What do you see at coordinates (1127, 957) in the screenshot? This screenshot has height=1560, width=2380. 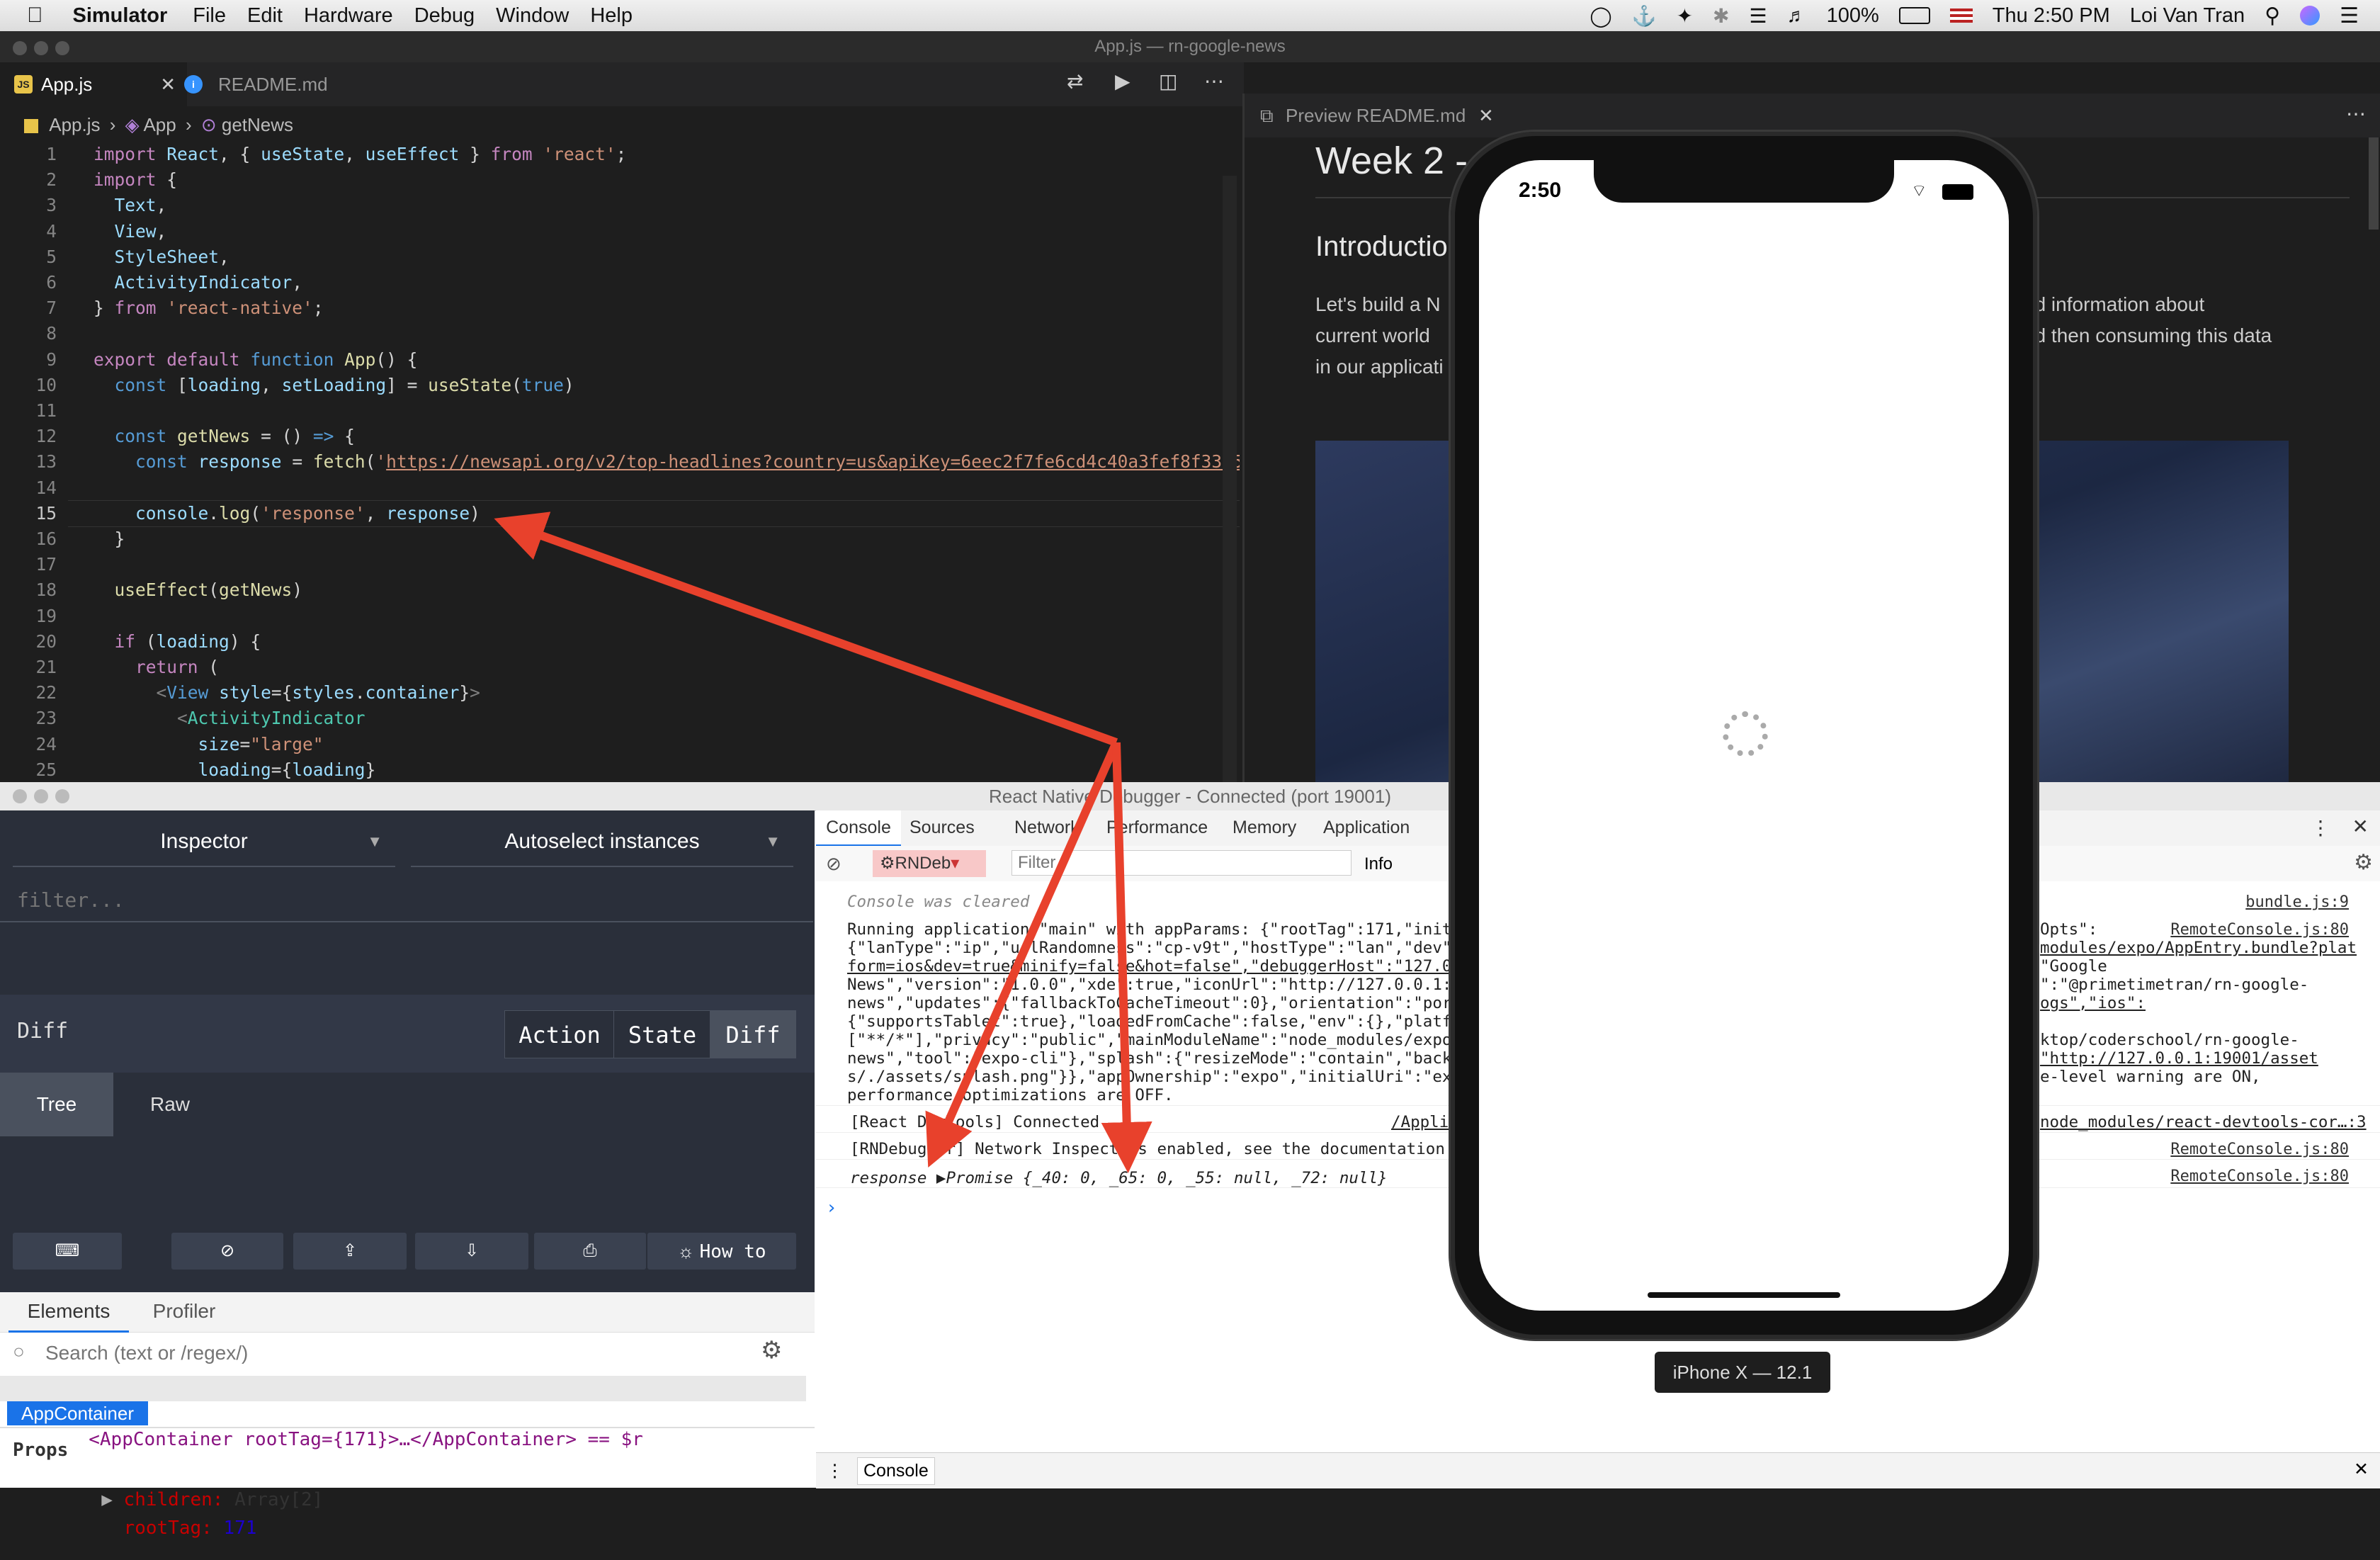 I see `arrow-to-console-right` at bounding box center [1127, 957].